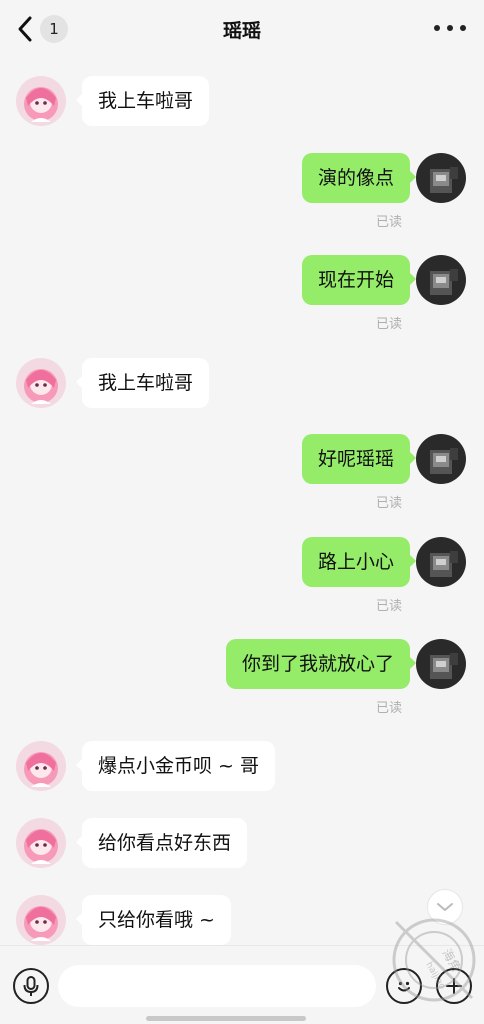 The width and height of the screenshot is (484, 1024). Describe the element at coordinates (359, 562) in the screenshot. I see `message-bubble-outgoing: 路上小心` at that location.